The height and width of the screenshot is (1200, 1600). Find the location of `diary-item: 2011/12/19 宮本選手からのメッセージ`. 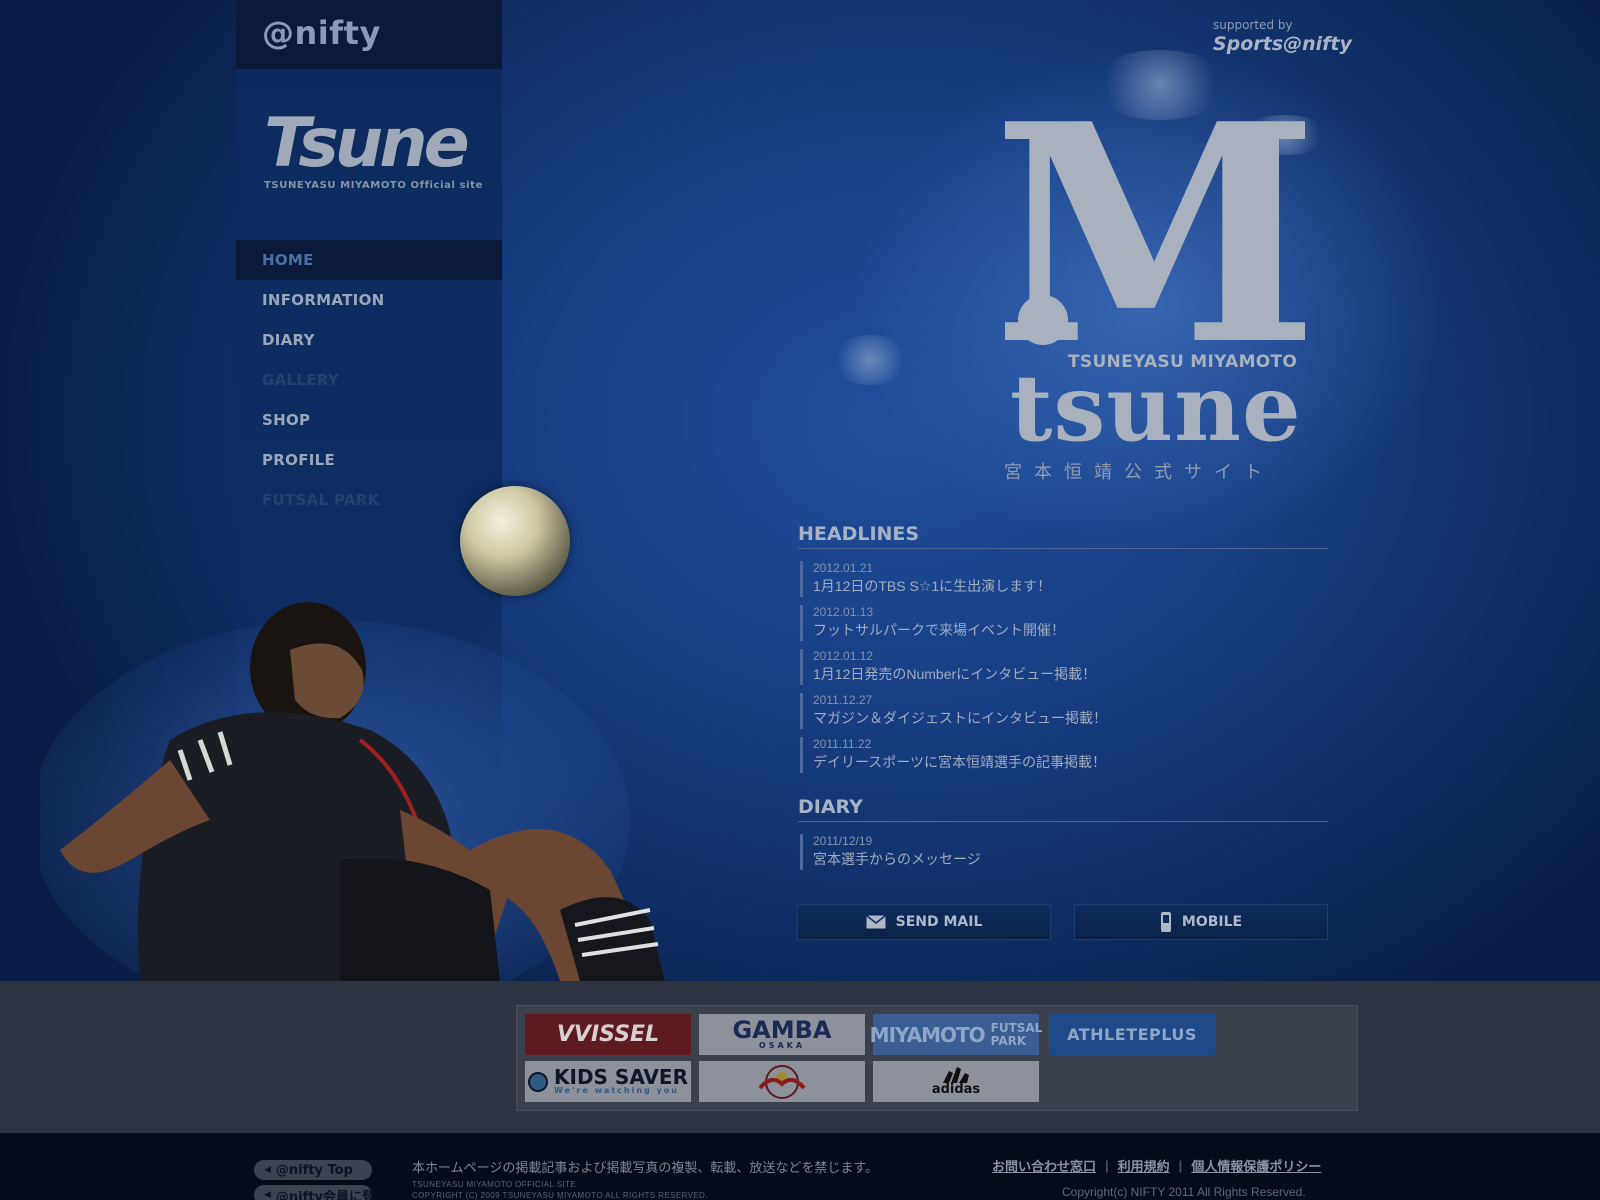

diary-item: 2011/12/19 宮本選手からのメッセージ is located at coordinates (1065, 852).